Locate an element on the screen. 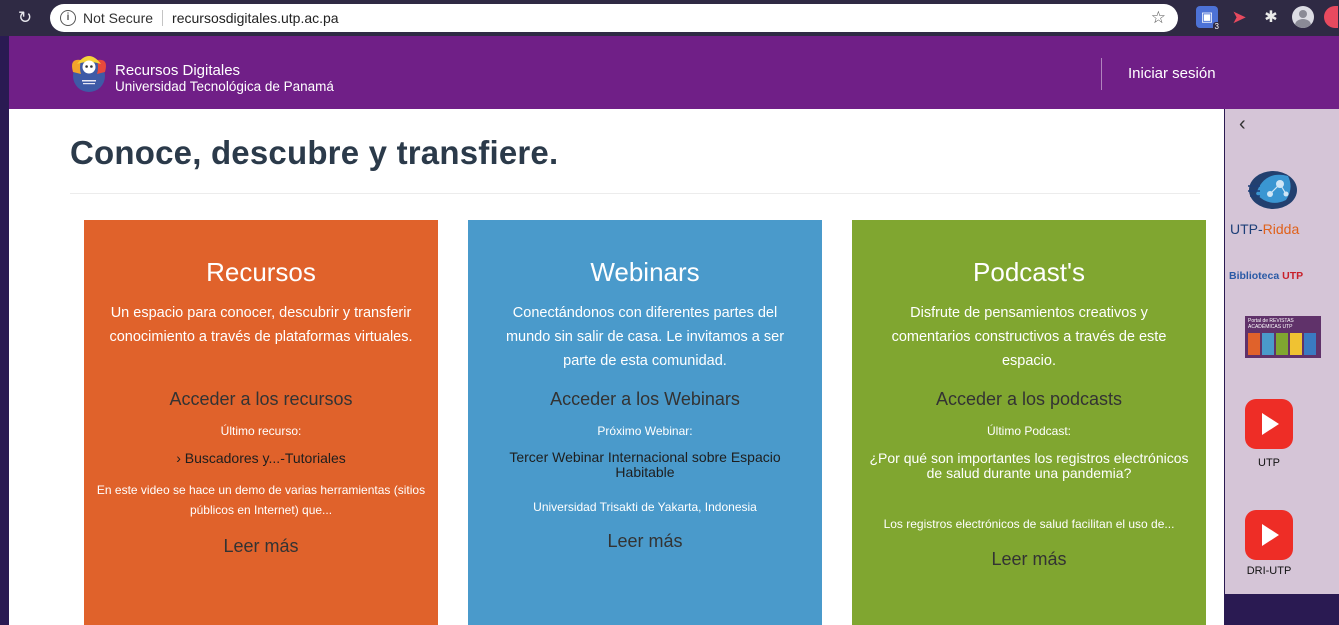 The height and width of the screenshot is (625, 1339). latest-label: Último Podcast: is located at coordinates (1029, 431).